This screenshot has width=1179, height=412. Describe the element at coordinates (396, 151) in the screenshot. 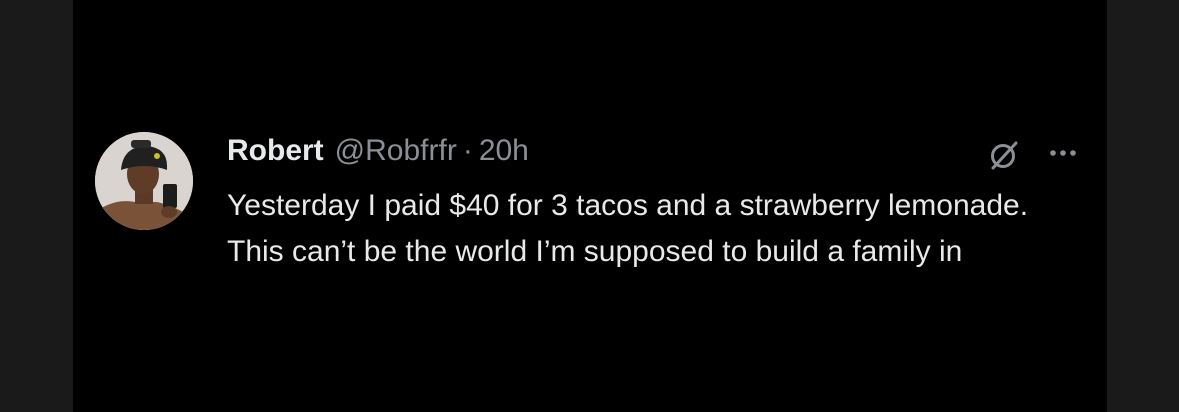

I see `user-handle: @Robfrfr` at that location.